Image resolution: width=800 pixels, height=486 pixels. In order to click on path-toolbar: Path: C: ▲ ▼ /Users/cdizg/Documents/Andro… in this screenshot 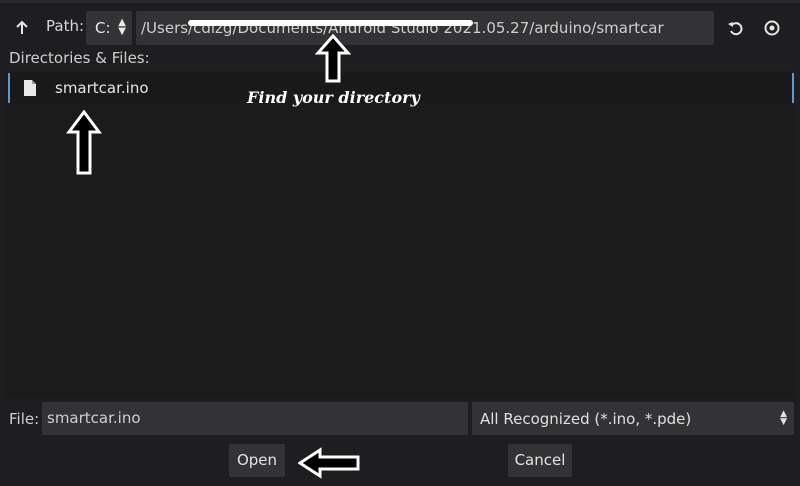, I will do `click(400, 26)`.